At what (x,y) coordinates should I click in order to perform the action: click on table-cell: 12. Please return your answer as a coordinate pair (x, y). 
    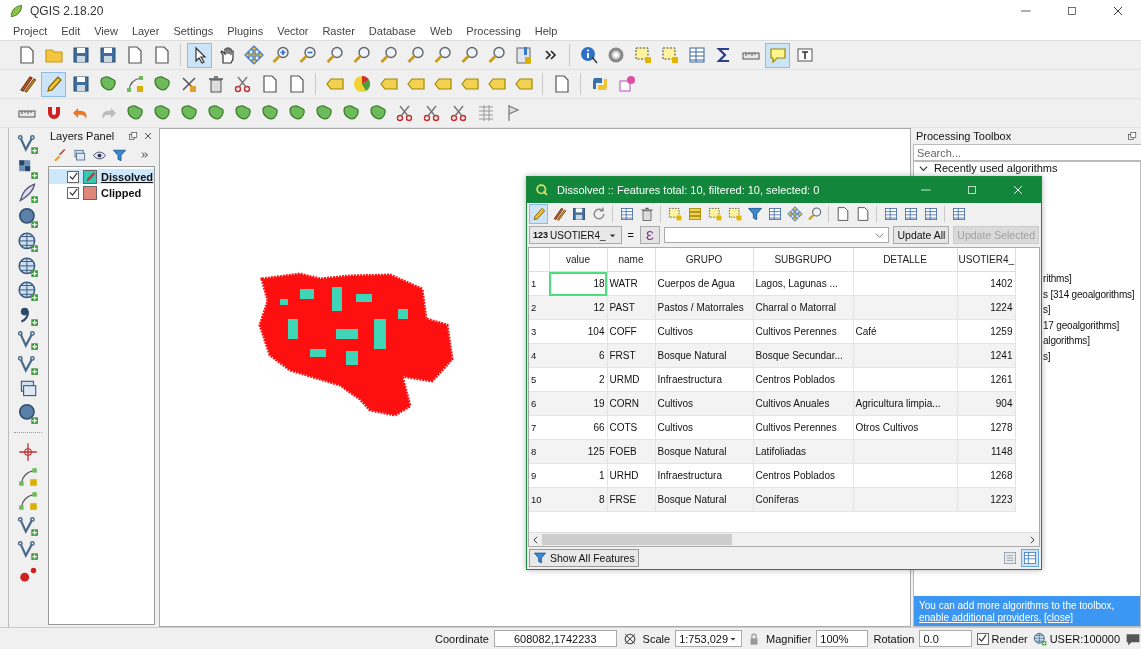
    Looking at the image, I should click on (578, 307).